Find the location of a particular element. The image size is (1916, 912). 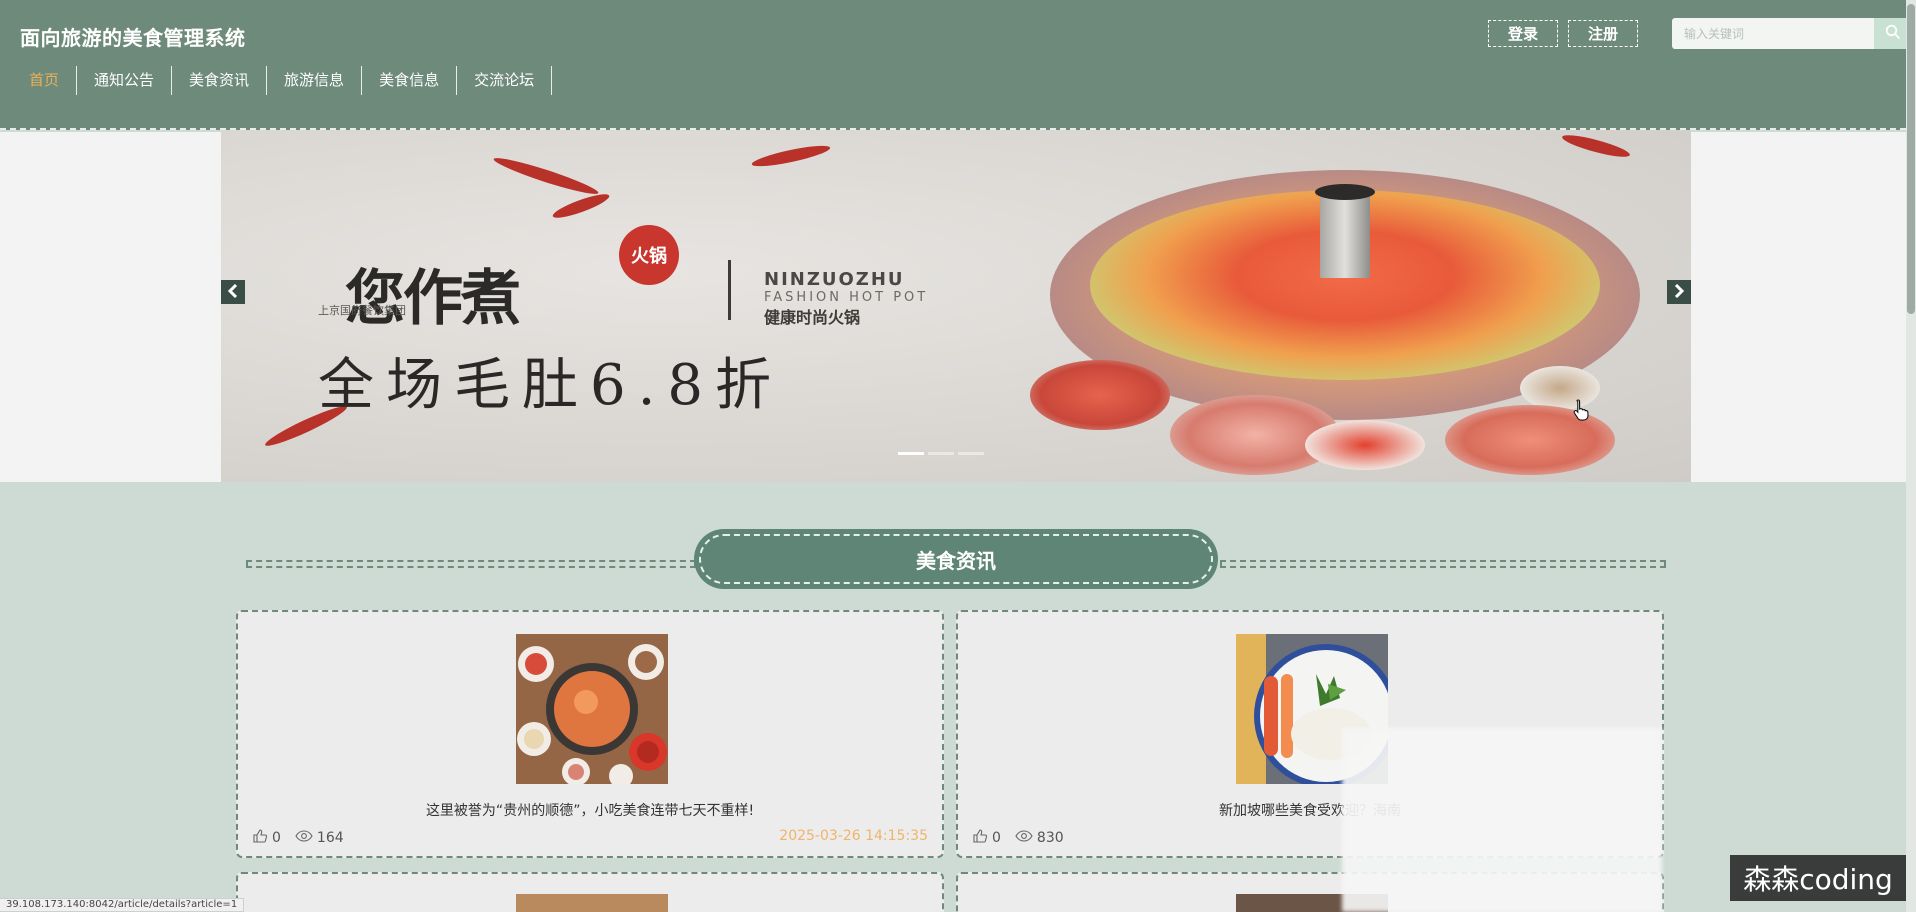

carousel-indicators is located at coordinates (941, 453).